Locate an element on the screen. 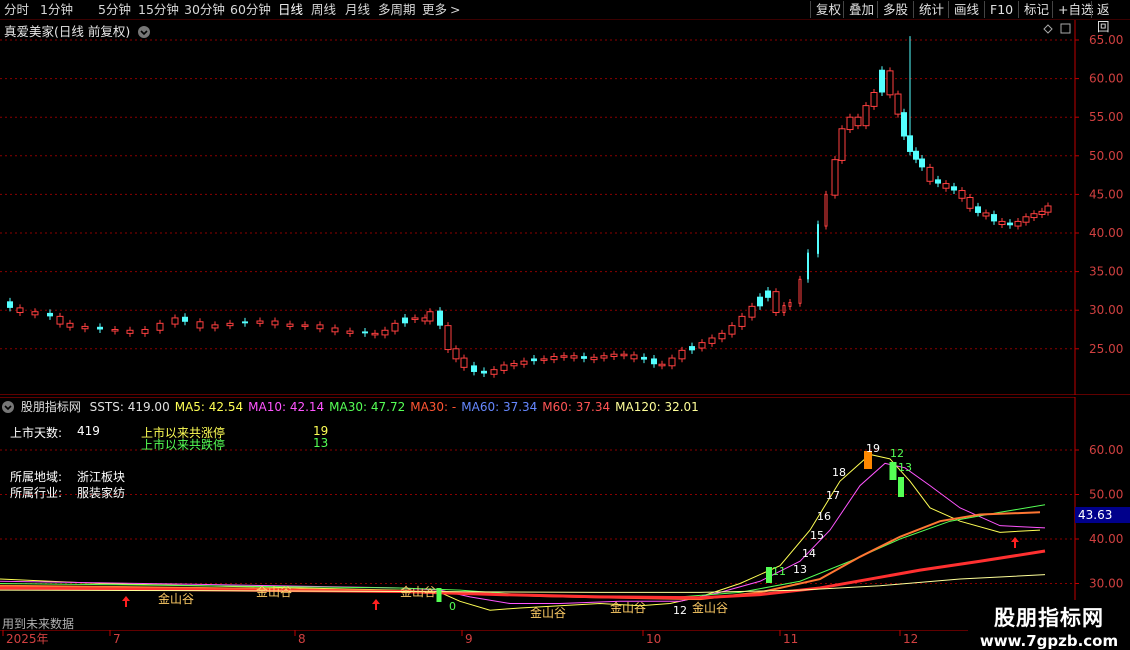  diamond-icon is located at coordinates (1048, 29).